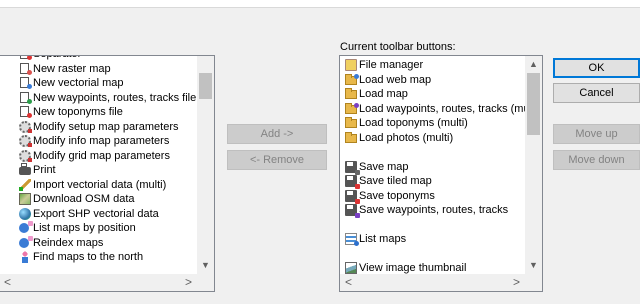 Image resolution: width=640 pixels, height=304 pixels. What do you see at coordinates (384, 166) in the screenshot?
I see `list-item-label: Save map` at bounding box center [384, 166].